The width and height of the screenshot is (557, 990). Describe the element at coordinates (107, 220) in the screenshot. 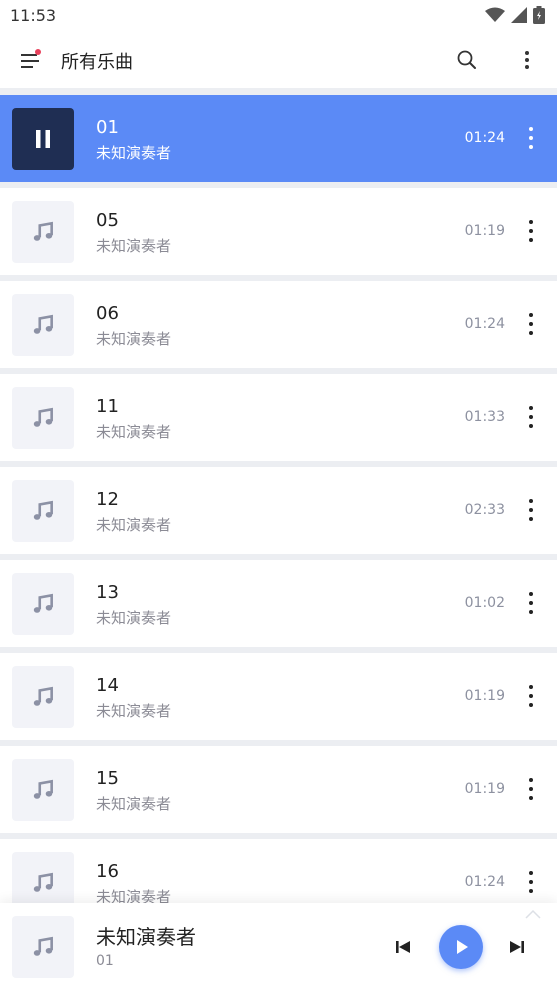

I see `track-name: 05` at that location.